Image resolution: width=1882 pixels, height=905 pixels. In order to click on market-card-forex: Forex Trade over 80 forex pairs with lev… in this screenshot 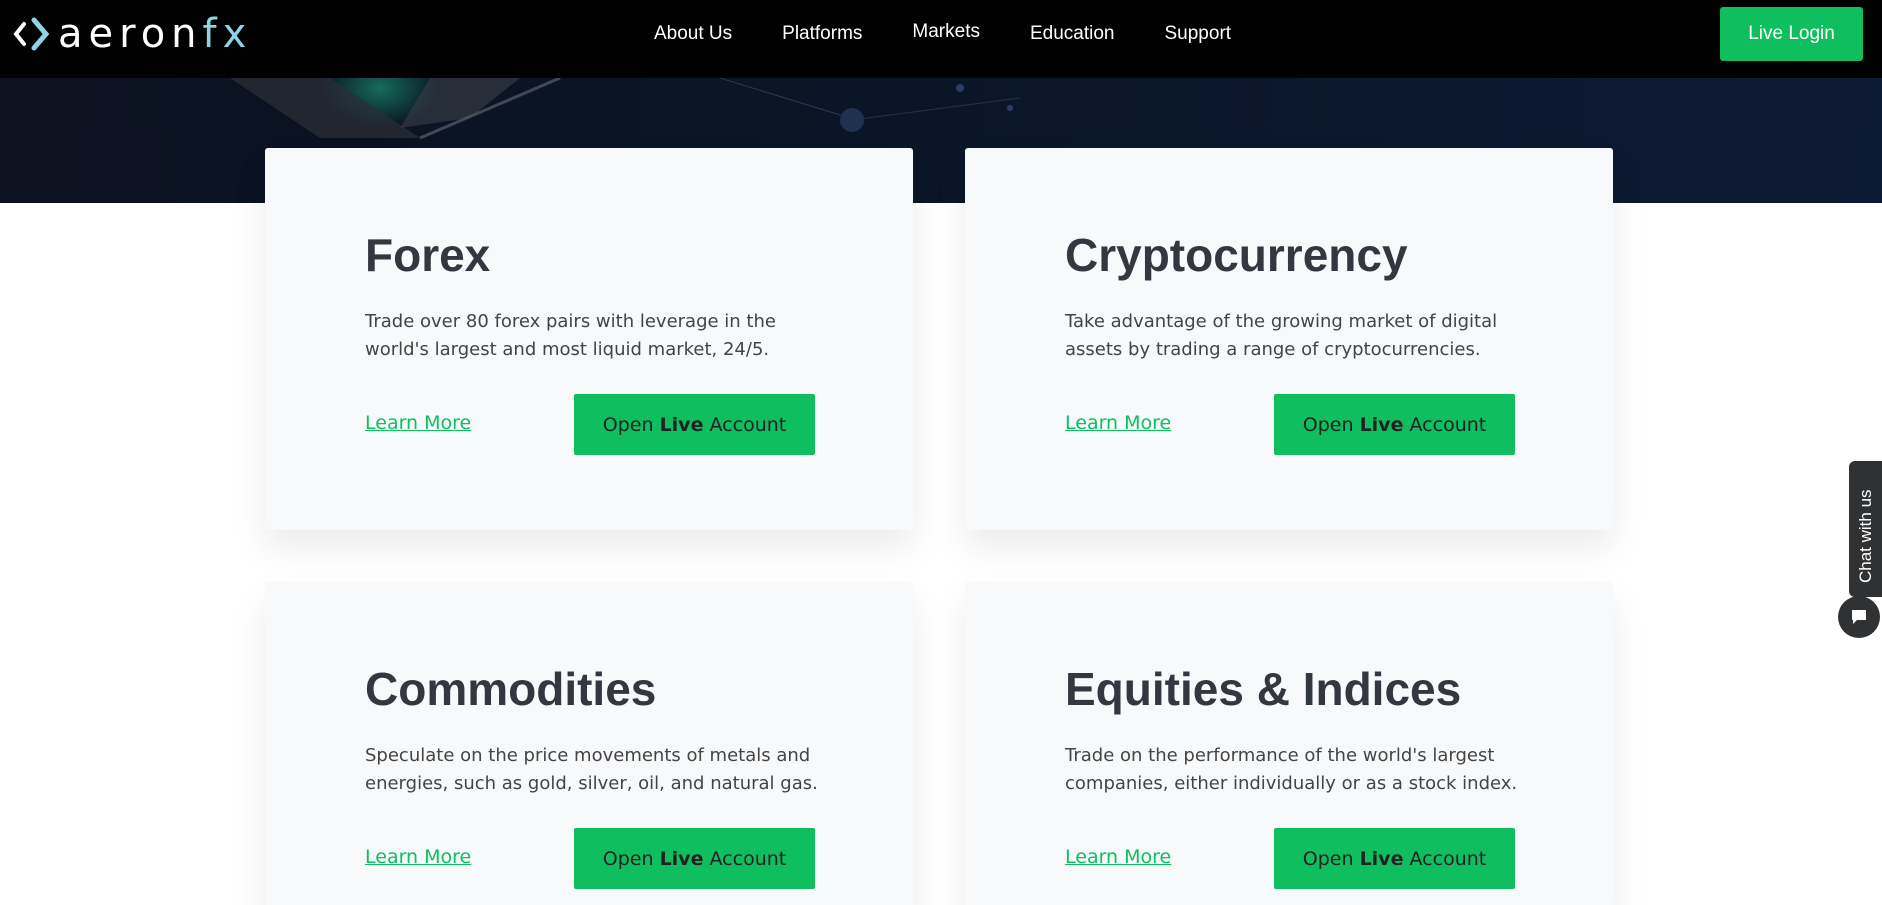, I will do `click(589, 339)`.